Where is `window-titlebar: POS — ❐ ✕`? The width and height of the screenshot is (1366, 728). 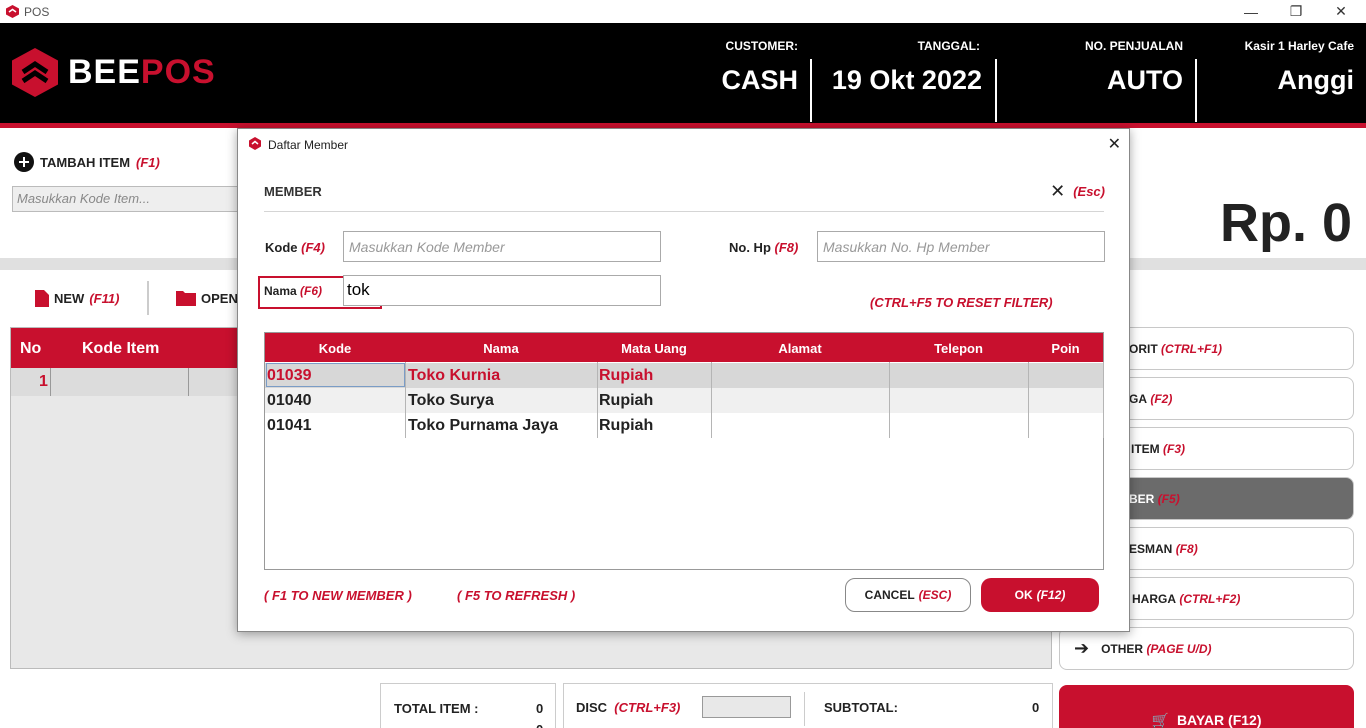
window-titlebar: POS — ❐ ✕ is located at coordinates (683, 11).